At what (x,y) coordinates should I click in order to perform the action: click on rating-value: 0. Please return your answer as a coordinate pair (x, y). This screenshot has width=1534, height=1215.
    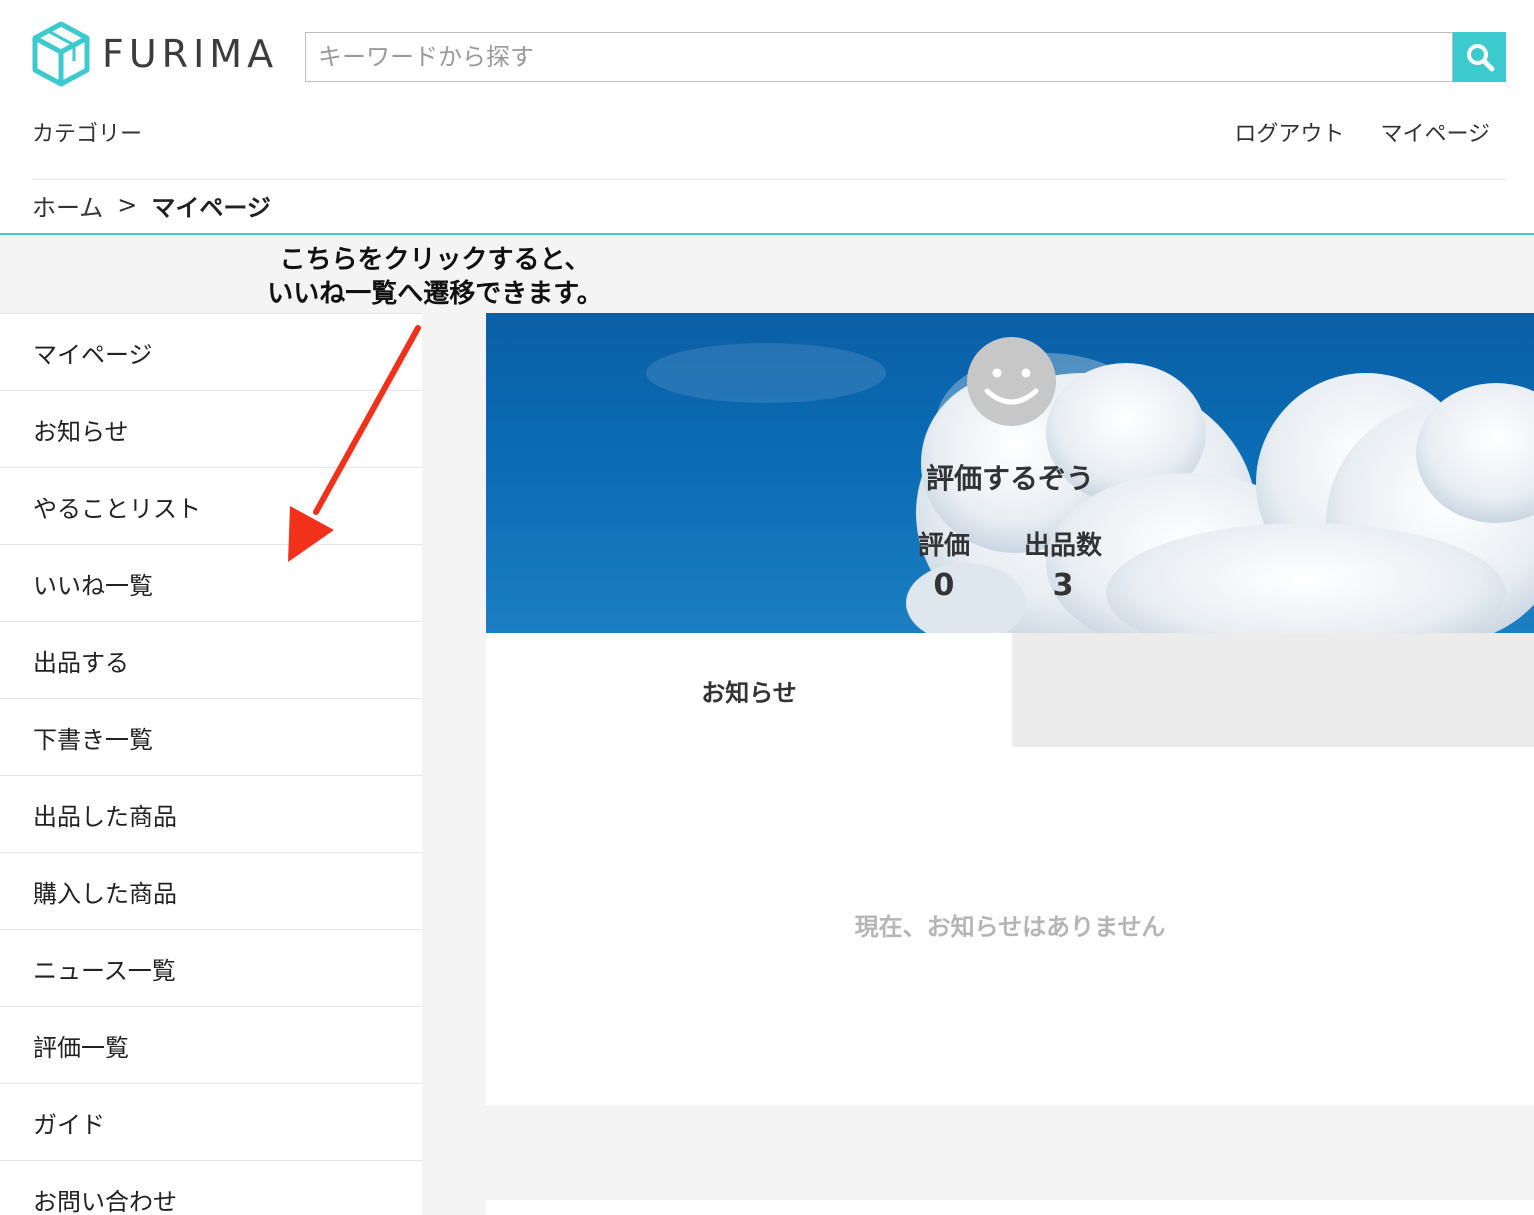
    Looking at the image, I should click on (944, 585).